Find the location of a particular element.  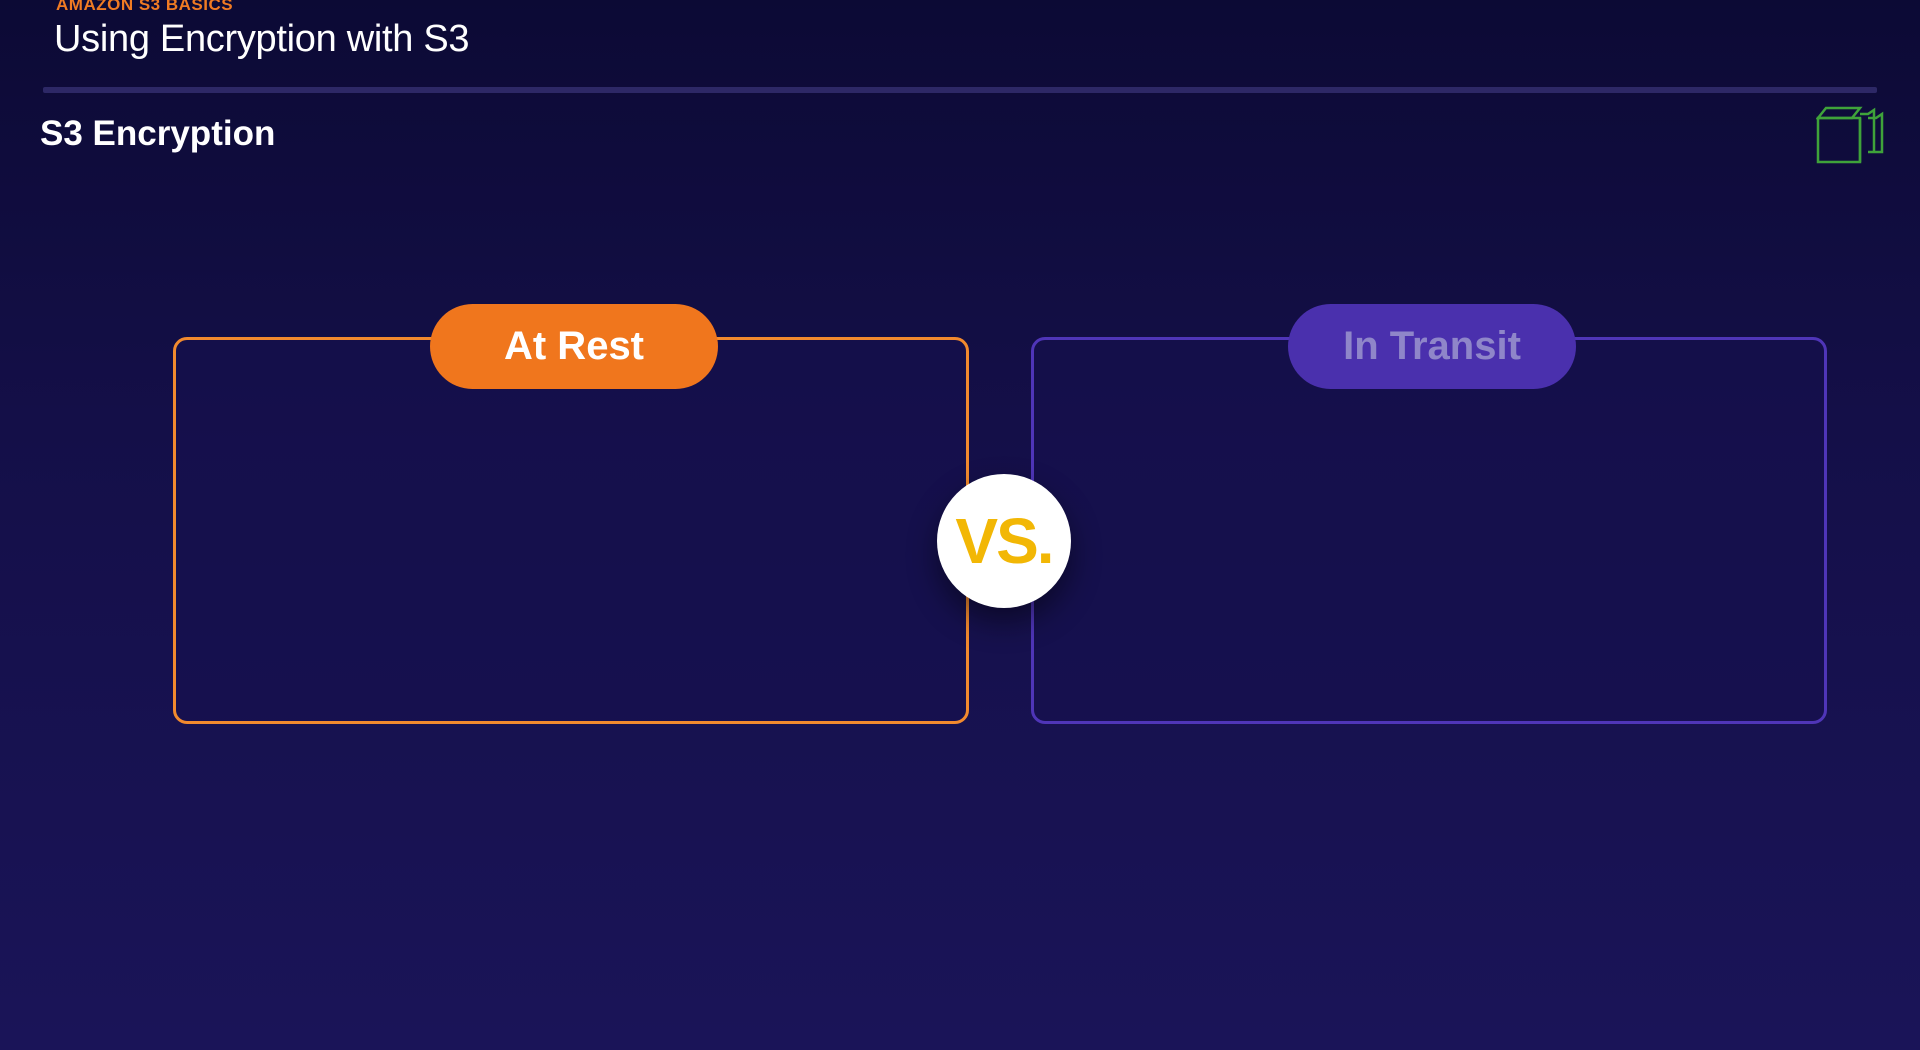

in-transit-label: In Transit is located at coordinates (1432, 346).